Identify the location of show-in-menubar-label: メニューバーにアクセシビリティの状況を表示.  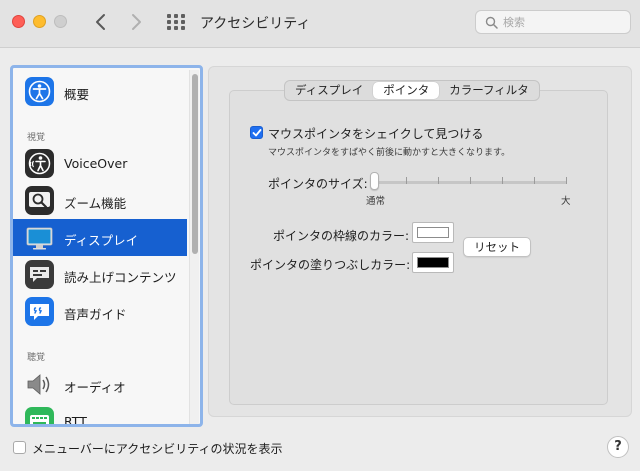
(157, 449).